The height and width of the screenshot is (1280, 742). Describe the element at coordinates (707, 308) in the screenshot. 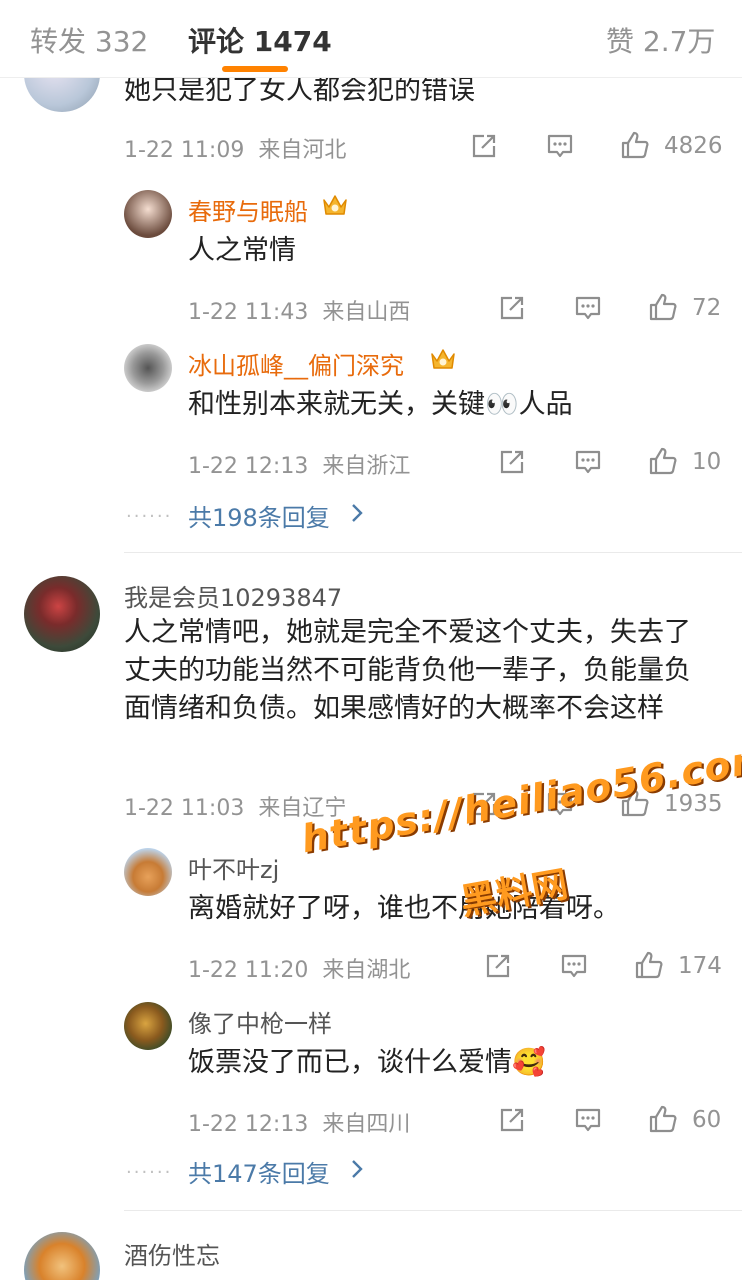

I see `like-count: 72` at that location.